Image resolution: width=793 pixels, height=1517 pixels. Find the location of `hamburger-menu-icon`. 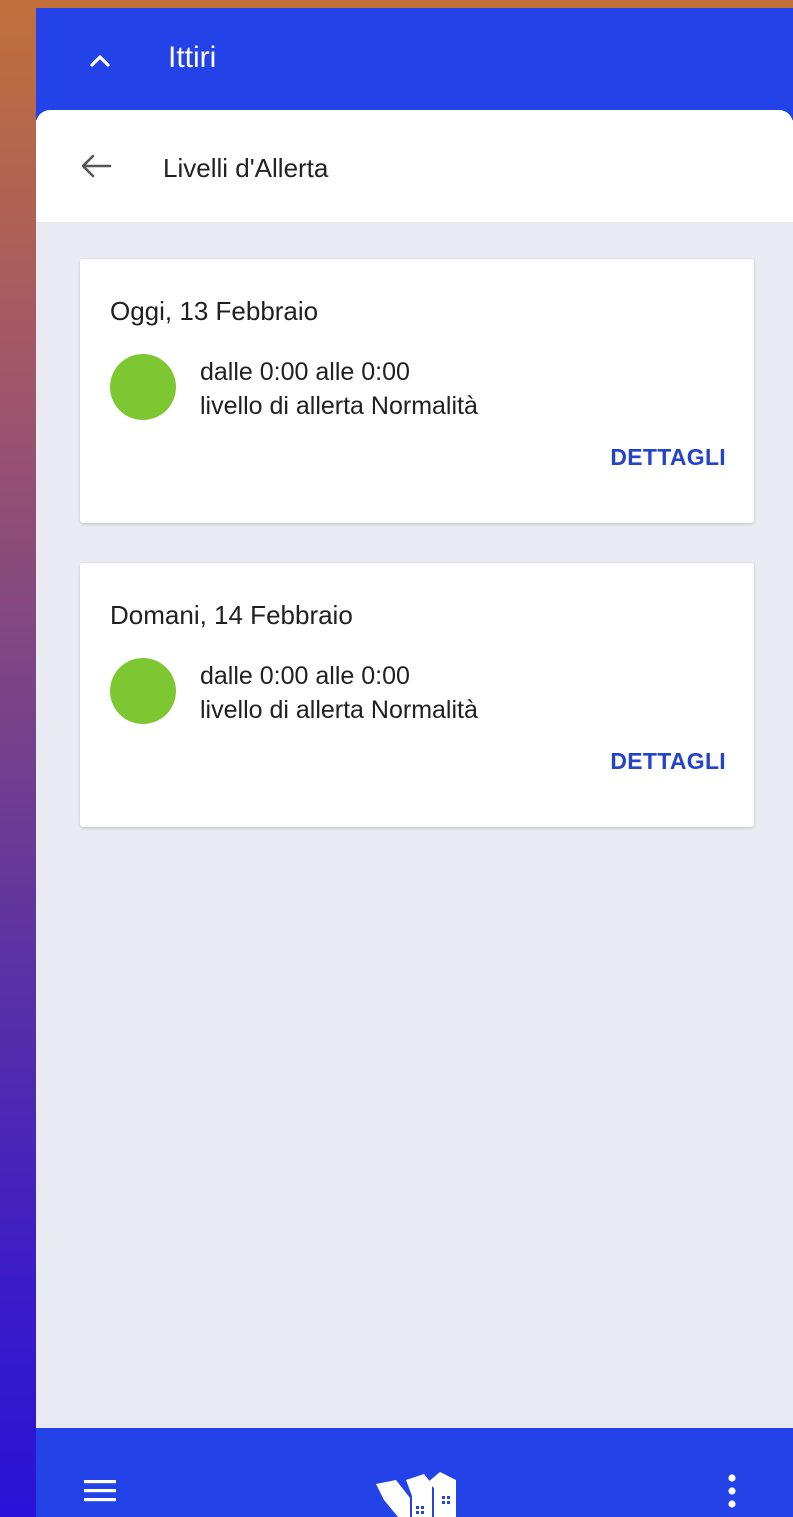

hamburger-menu-icon is located at coordinates (101, 1491).